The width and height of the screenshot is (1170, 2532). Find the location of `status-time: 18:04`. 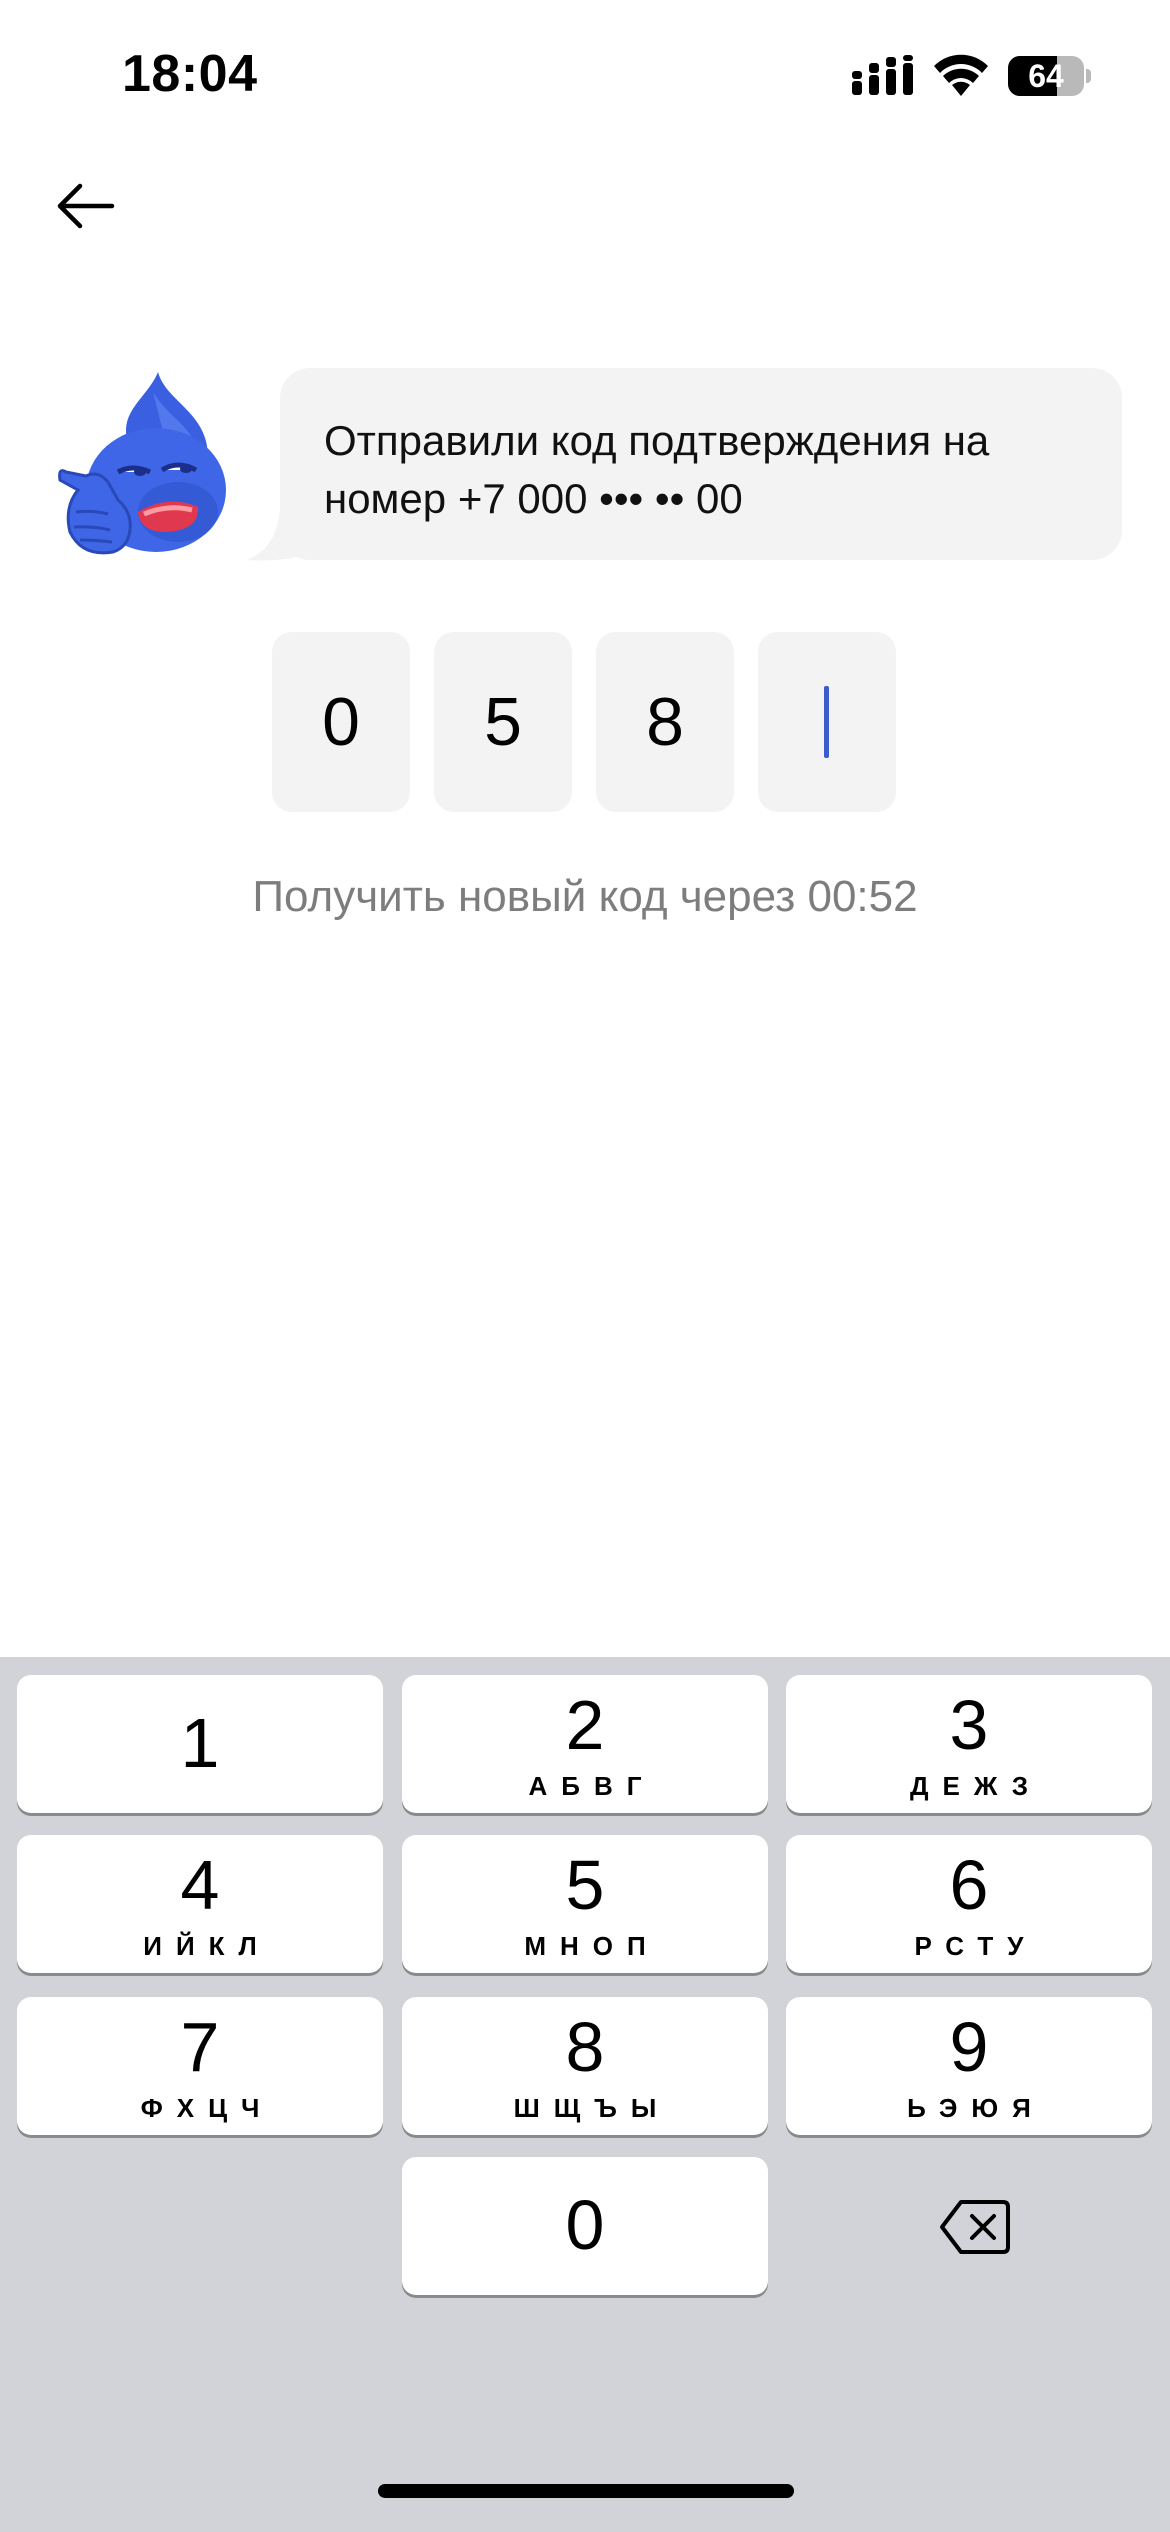

status-time: 18:04 is located at coordinates (190, 74).